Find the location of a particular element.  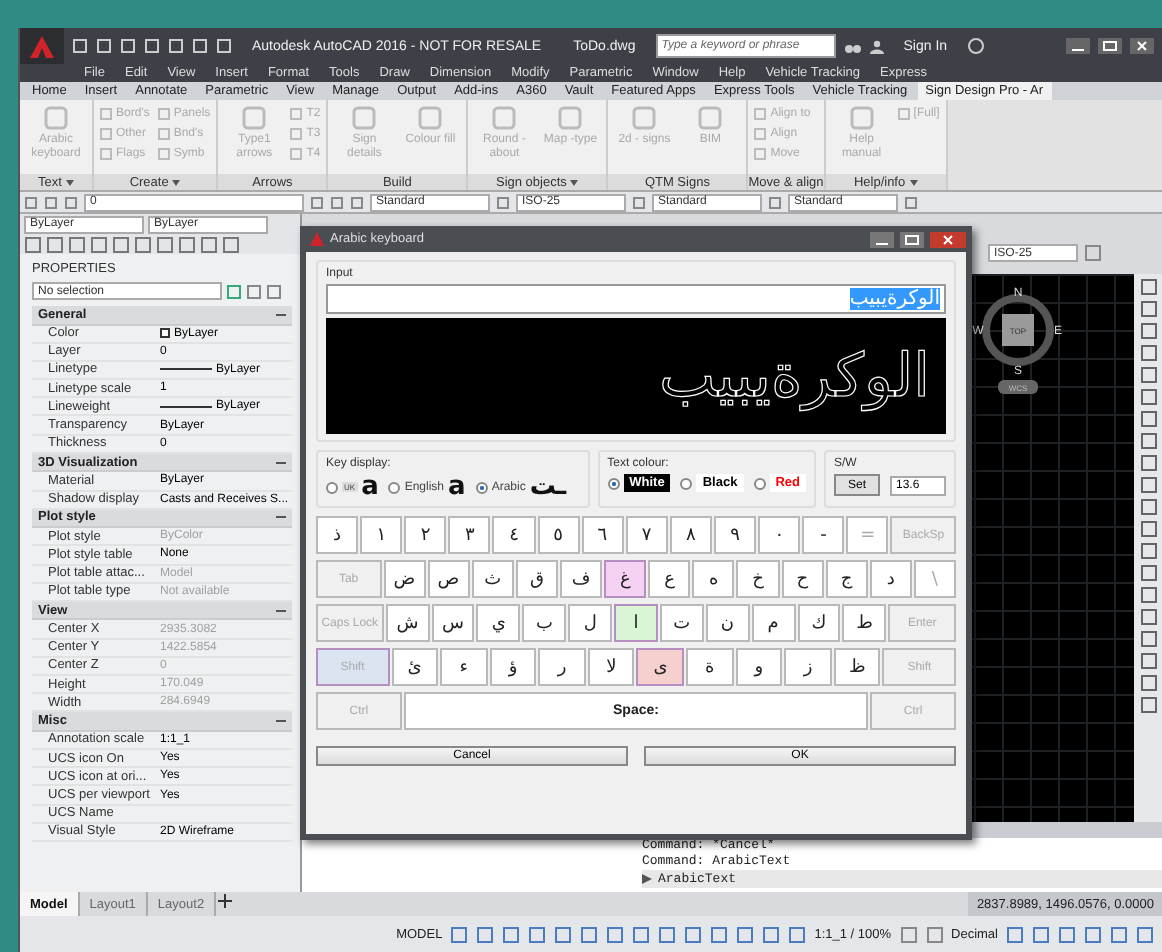

keyboard-key: ا is located at coordinates (636, 623).